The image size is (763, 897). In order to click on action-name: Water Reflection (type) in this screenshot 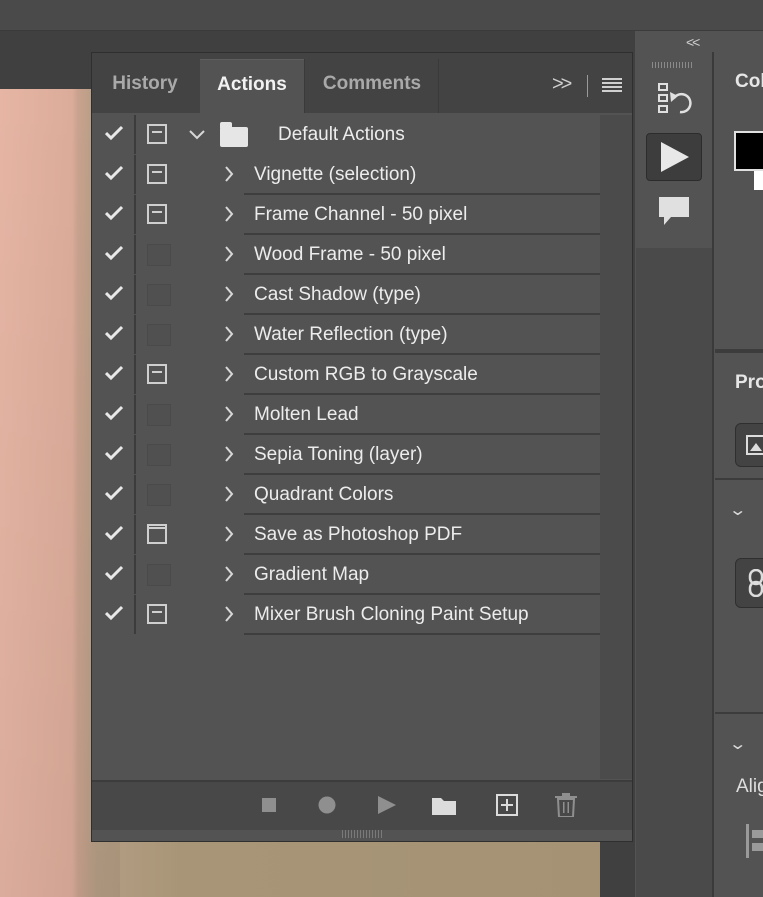, I will do `click(422, 335)`.